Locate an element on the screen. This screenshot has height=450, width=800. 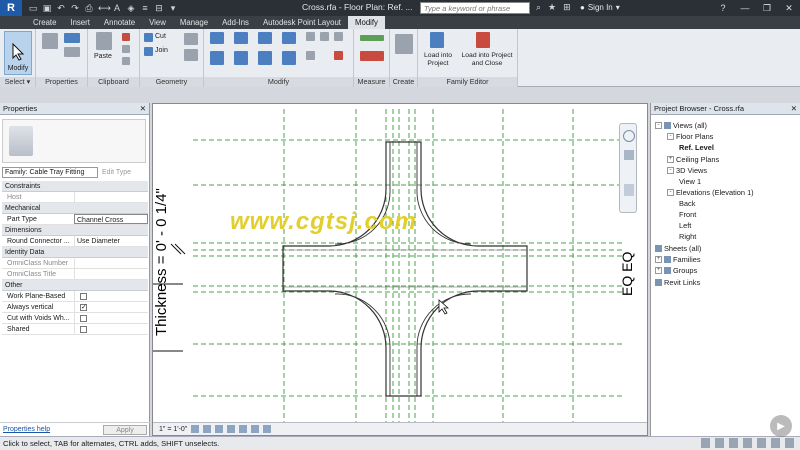
paste-icon is located at coordinates (104, 41).